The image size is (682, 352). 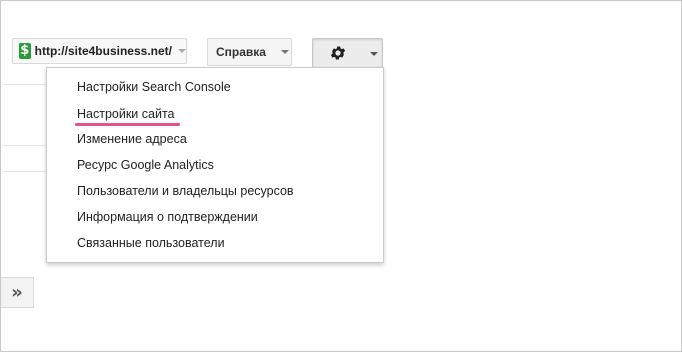 I want to click on dollar-icon: $, so click(x=25, y=51).